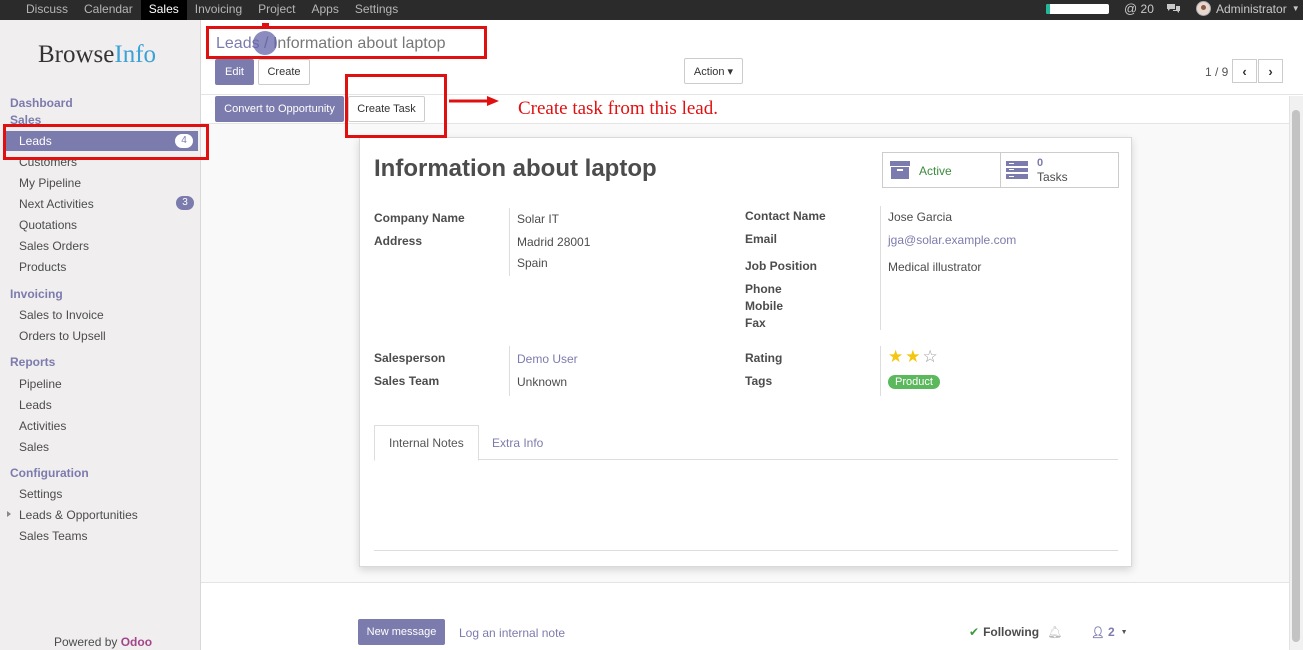 This screenshot has width=1303, height=650. Describe the element at coordinates (401, 632) in the screenshot. I see `new-message-button: New message` at that location.